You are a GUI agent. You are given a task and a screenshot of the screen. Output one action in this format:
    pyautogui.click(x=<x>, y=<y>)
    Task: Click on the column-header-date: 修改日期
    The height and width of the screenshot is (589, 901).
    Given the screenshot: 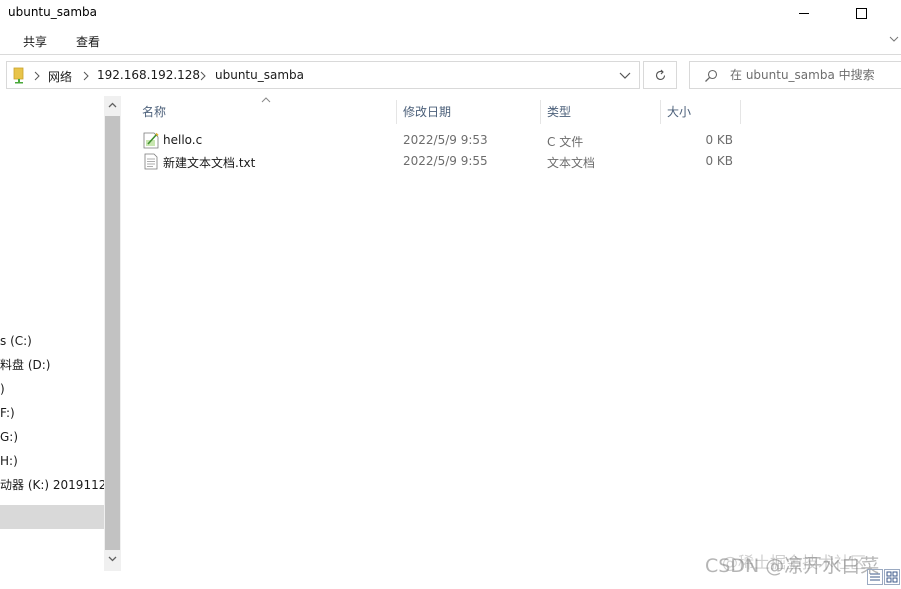 What is the action you would take?
    pyautogui.click(x=427, y=112)
    